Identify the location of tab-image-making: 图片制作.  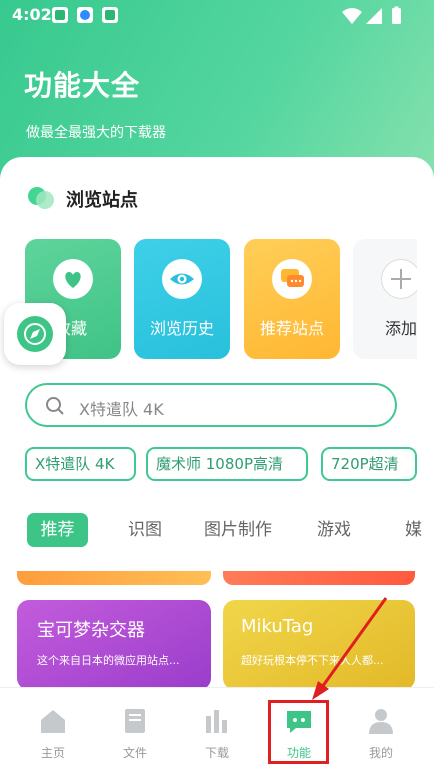
(238, 530).